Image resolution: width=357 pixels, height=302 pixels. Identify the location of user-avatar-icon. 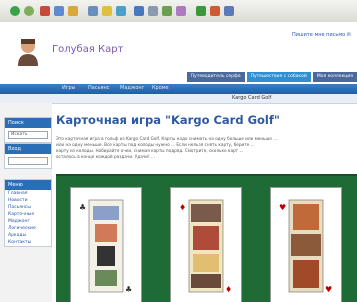
(28, 52).